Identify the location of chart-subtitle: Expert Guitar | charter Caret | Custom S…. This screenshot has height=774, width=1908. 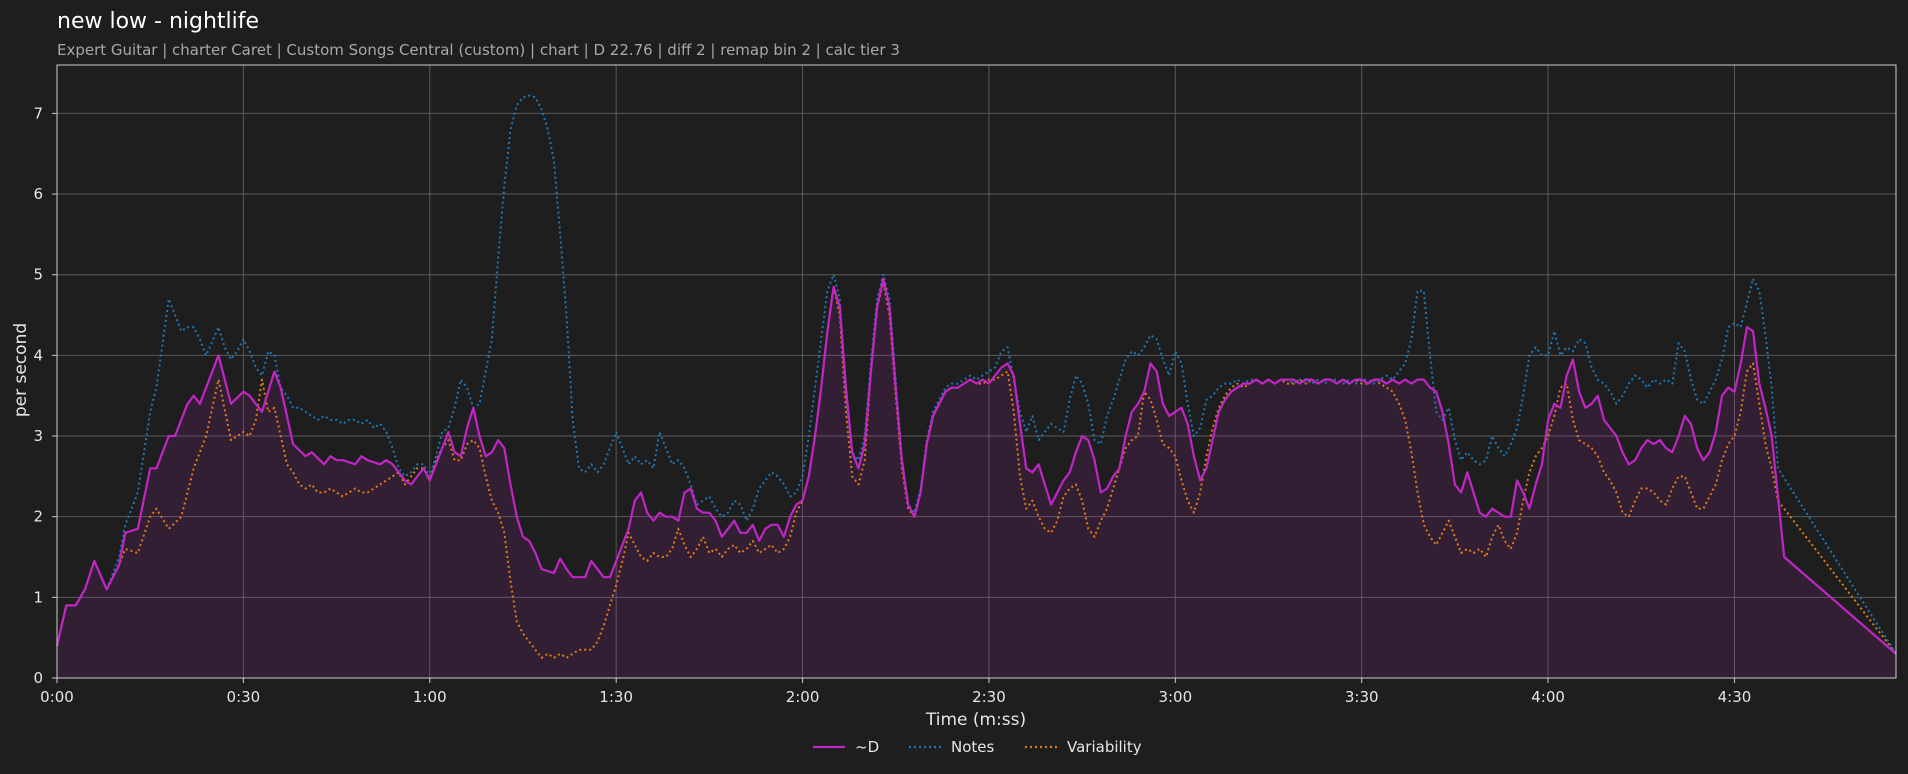
(478, 50).